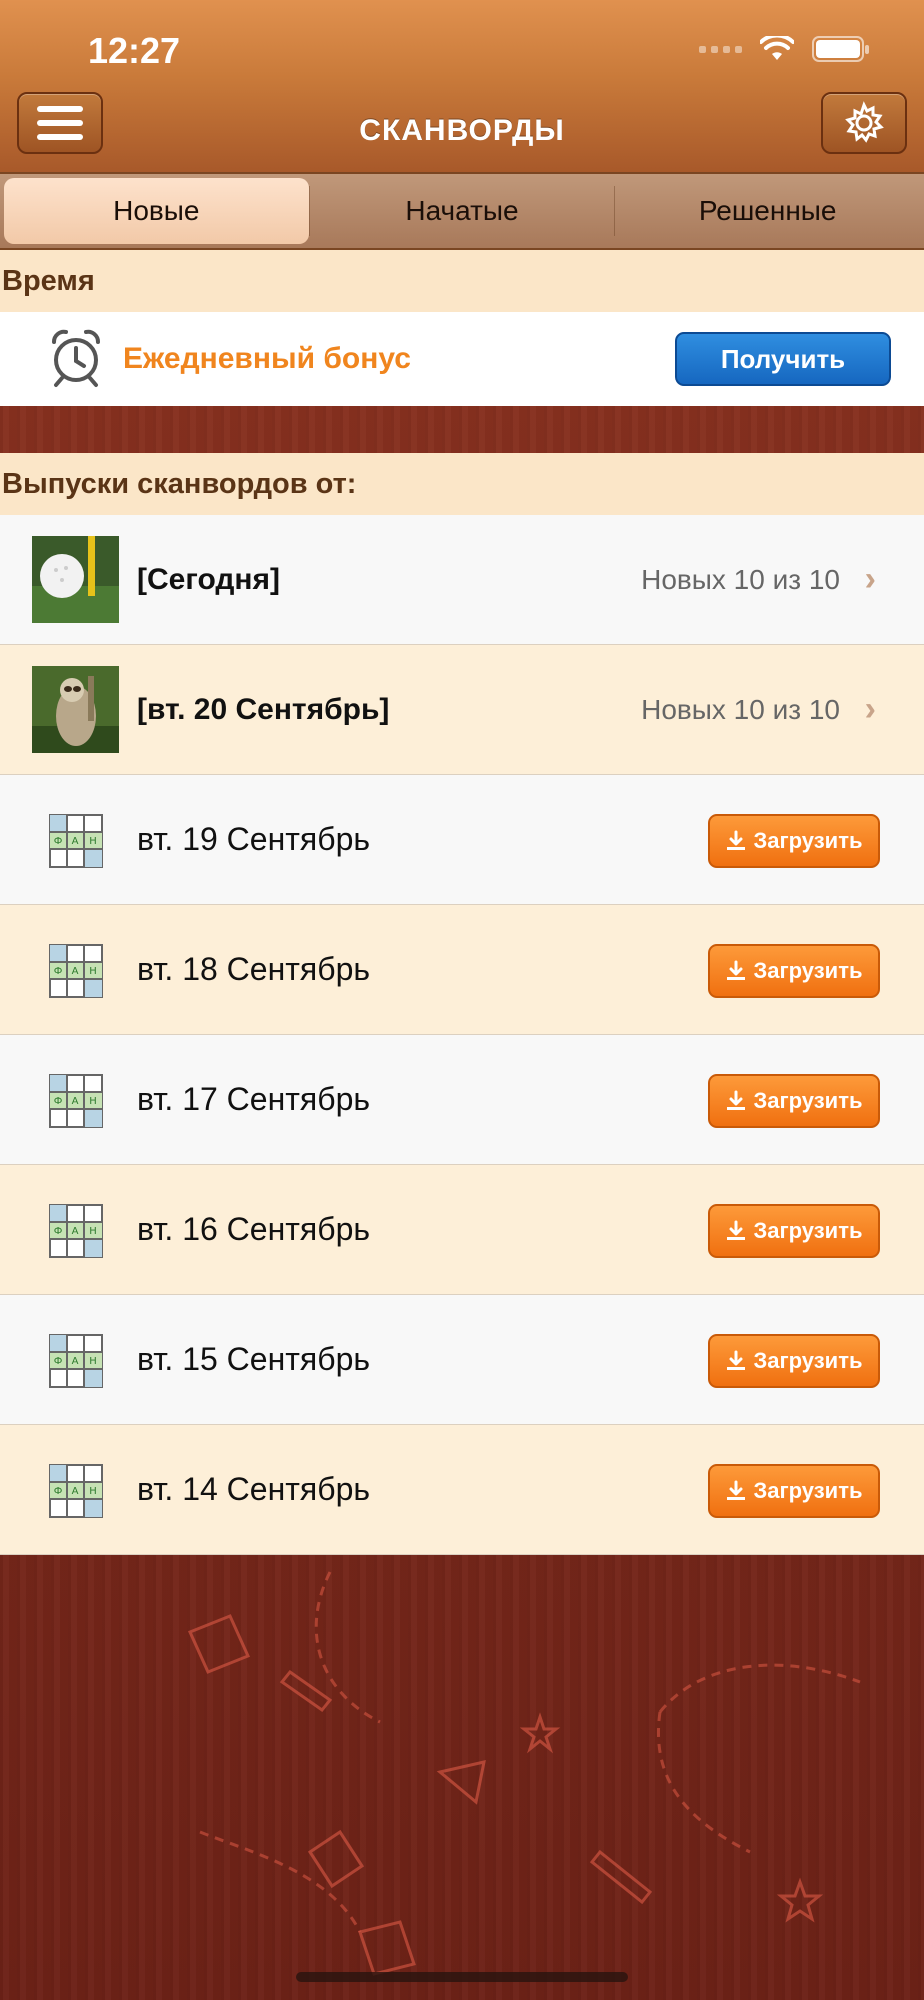 The width and height of the screenshot is (924, 2000). What do you see at coordinates (263, 709) in the screenshot?
I see `issue-label: [вт. 20 Сентябрь]` at bounding box center [263, 709].